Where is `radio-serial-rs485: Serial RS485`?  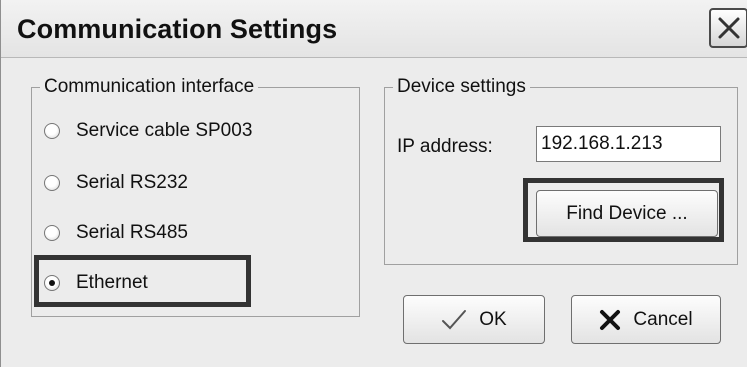 radio-serial-rs485: Serial RS485 is located at coordinates (116, 233).